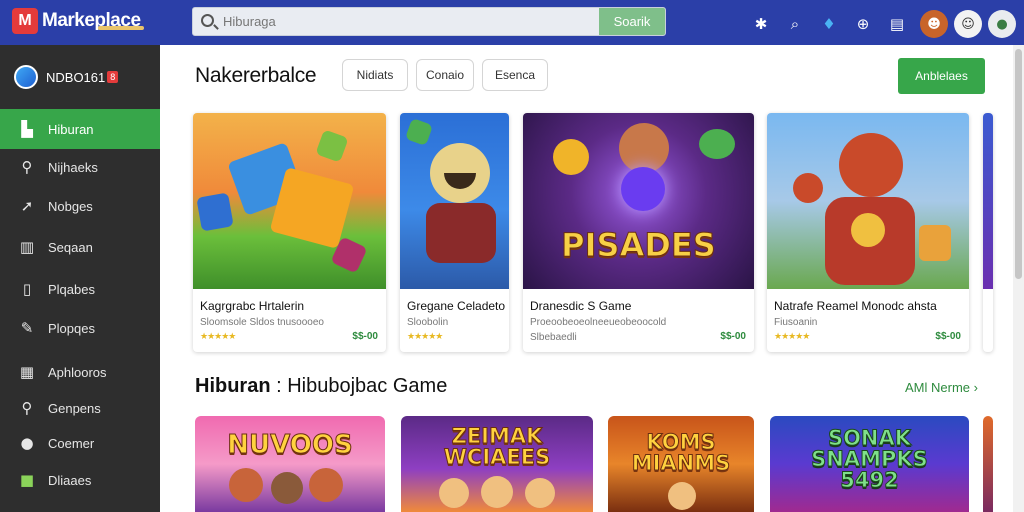 The height and width of the screenshot is (512, 1024). What do you see at coordinates (233, 386) in the screenshot?
I see `section-title-bold: Hiburan` at bounding box center [233, 386].